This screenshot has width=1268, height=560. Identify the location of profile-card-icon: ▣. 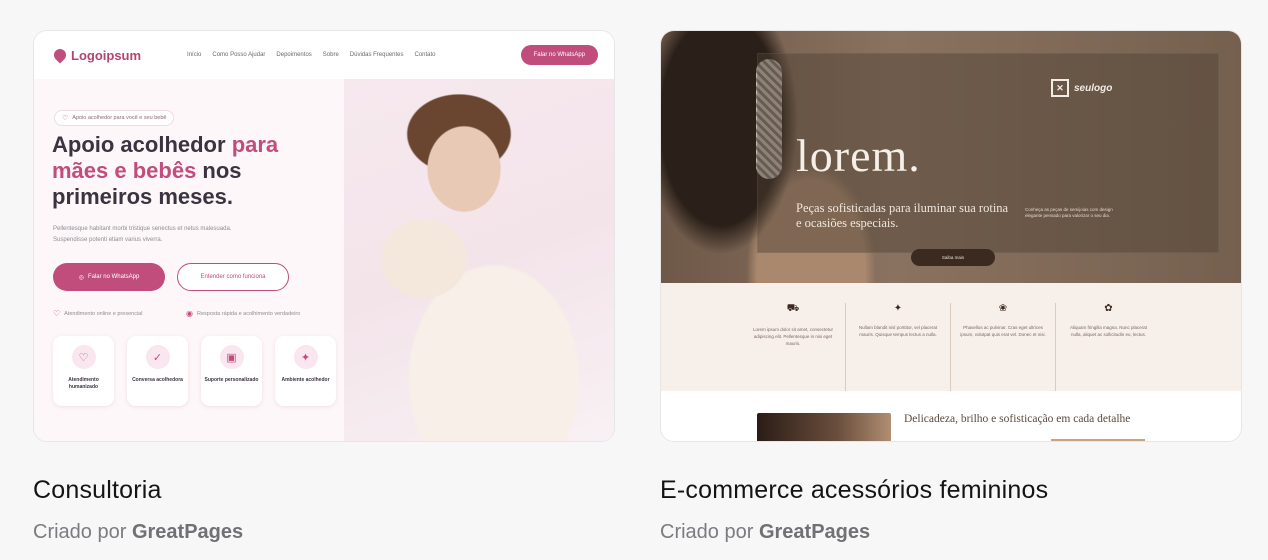
(231, 357).